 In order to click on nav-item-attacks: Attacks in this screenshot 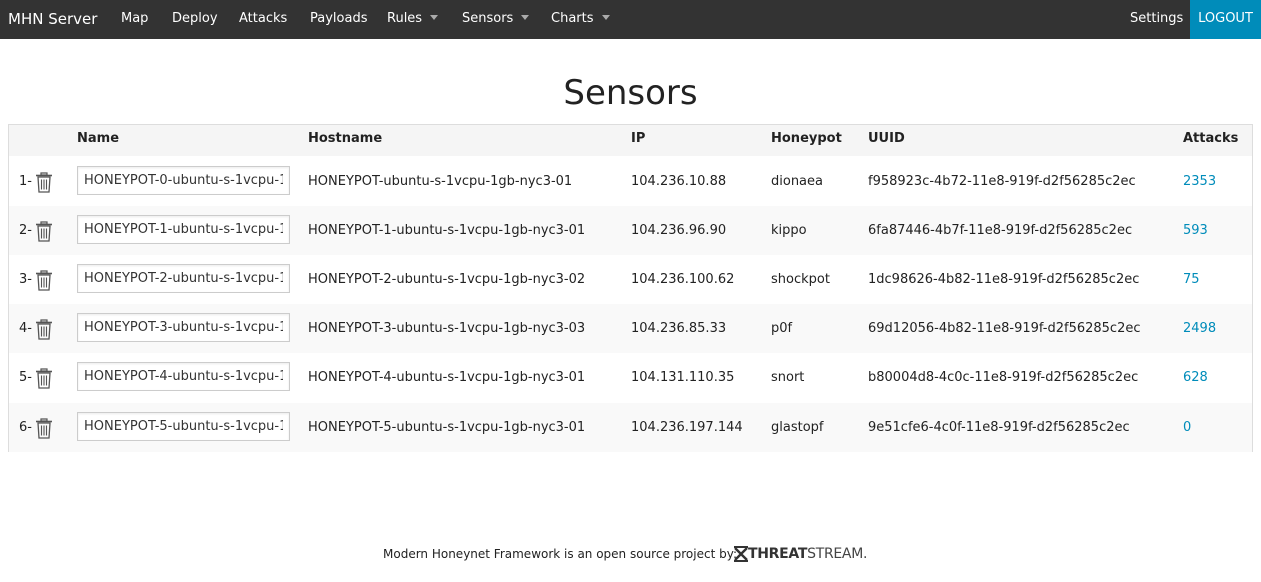, I will do `click(263, 19)`.